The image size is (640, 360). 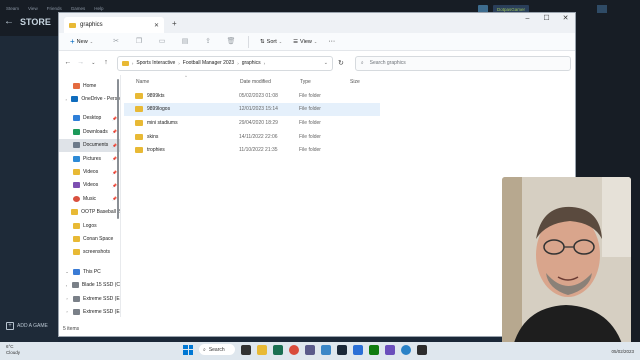 What do you see at coordinates (252, 109) in the screenshot?
I see `file-row: 9899logos 12/01/2023 15:14 File folder` at bounding box center [252, 109].